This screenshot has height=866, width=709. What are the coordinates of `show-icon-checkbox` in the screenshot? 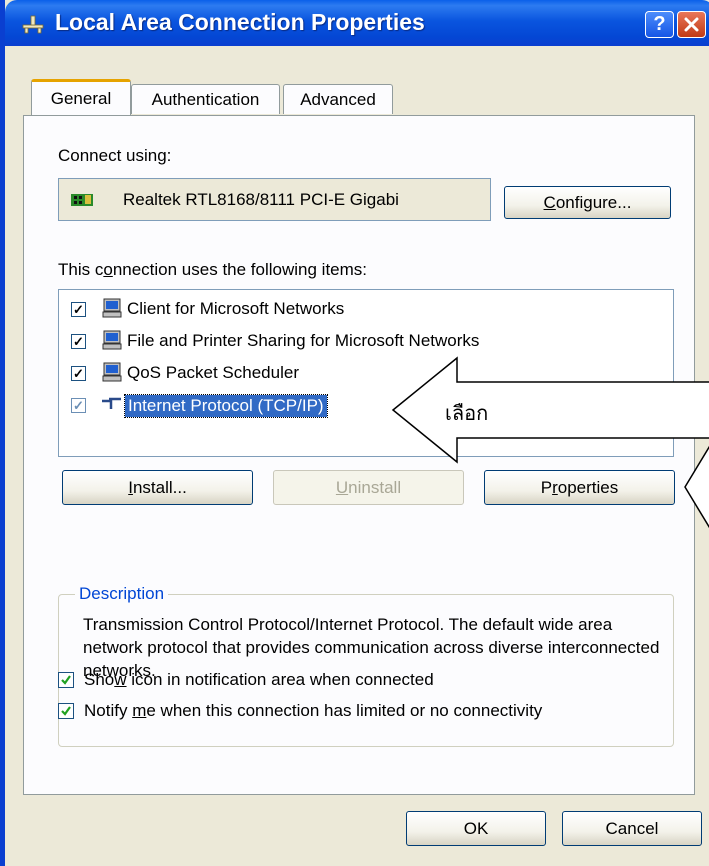 It's located at (66, 680).